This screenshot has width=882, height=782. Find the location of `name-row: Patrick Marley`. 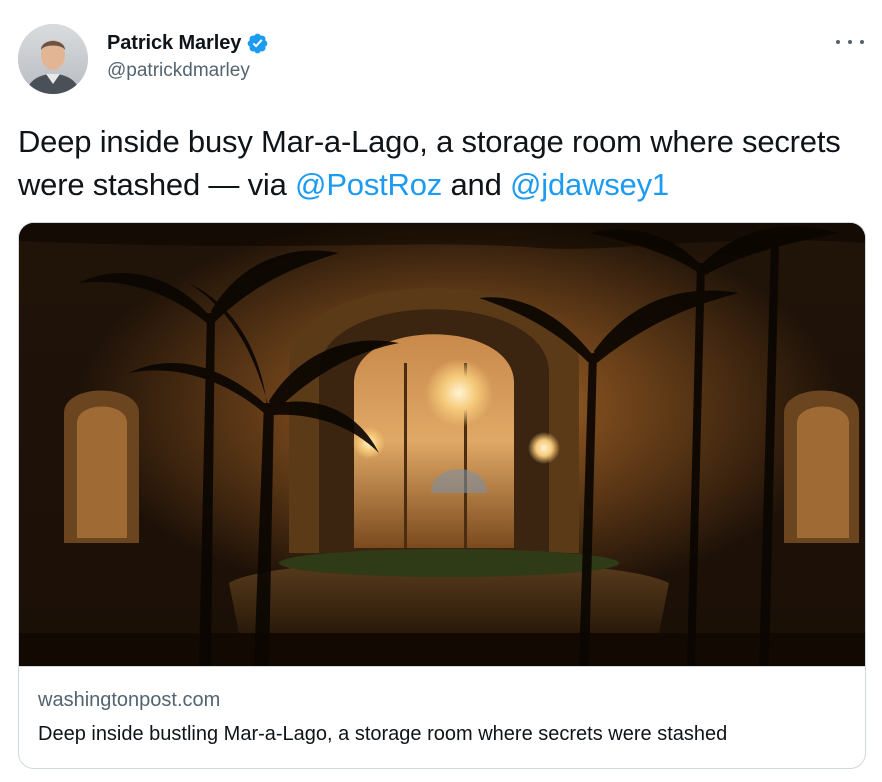

name-row: Patrick Marley is located at coordinates (188, 43).